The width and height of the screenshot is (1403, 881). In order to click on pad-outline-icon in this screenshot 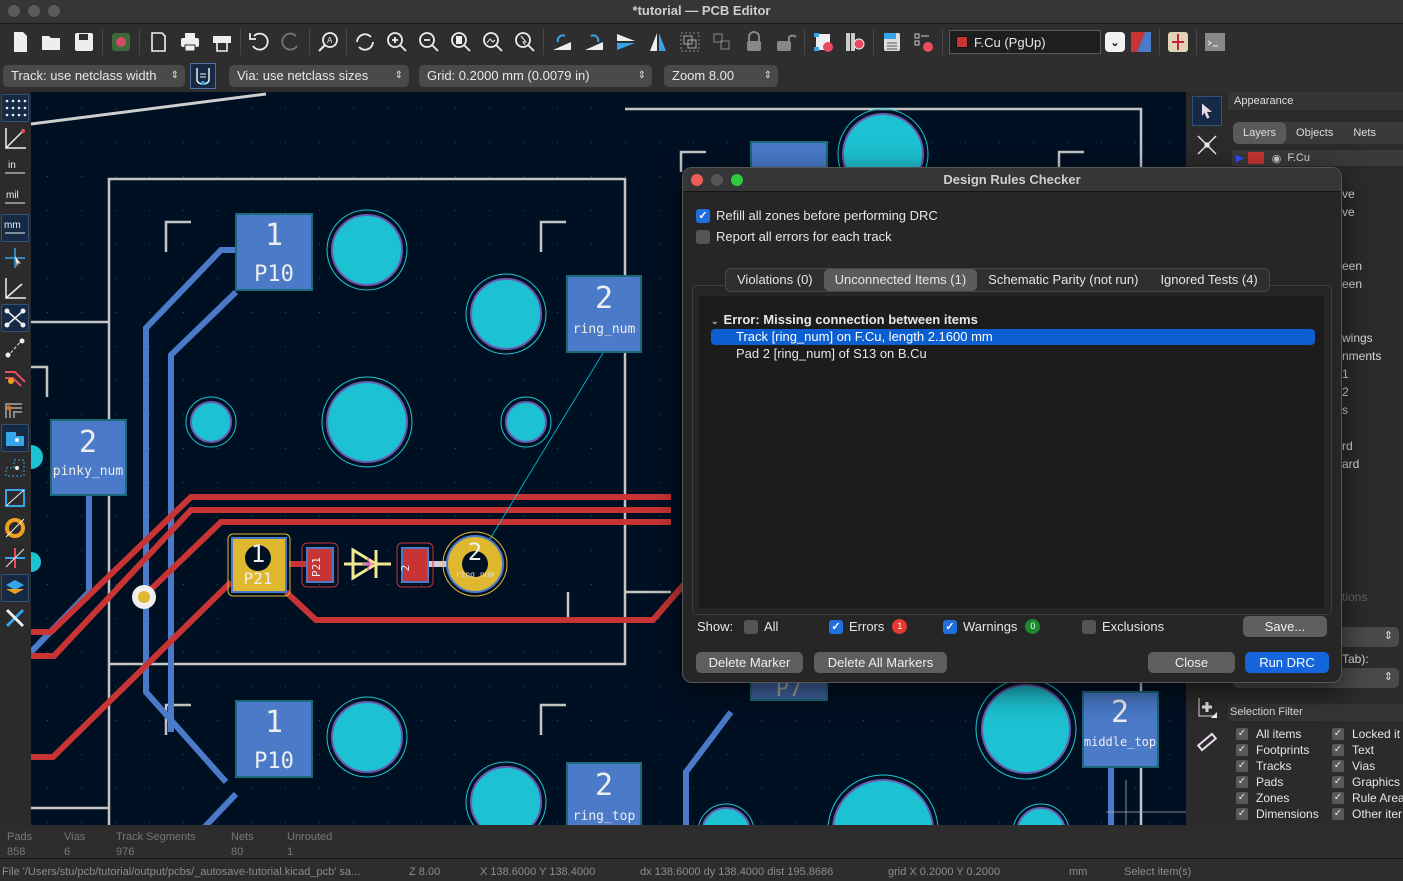, I will do `click(15, 468)`.